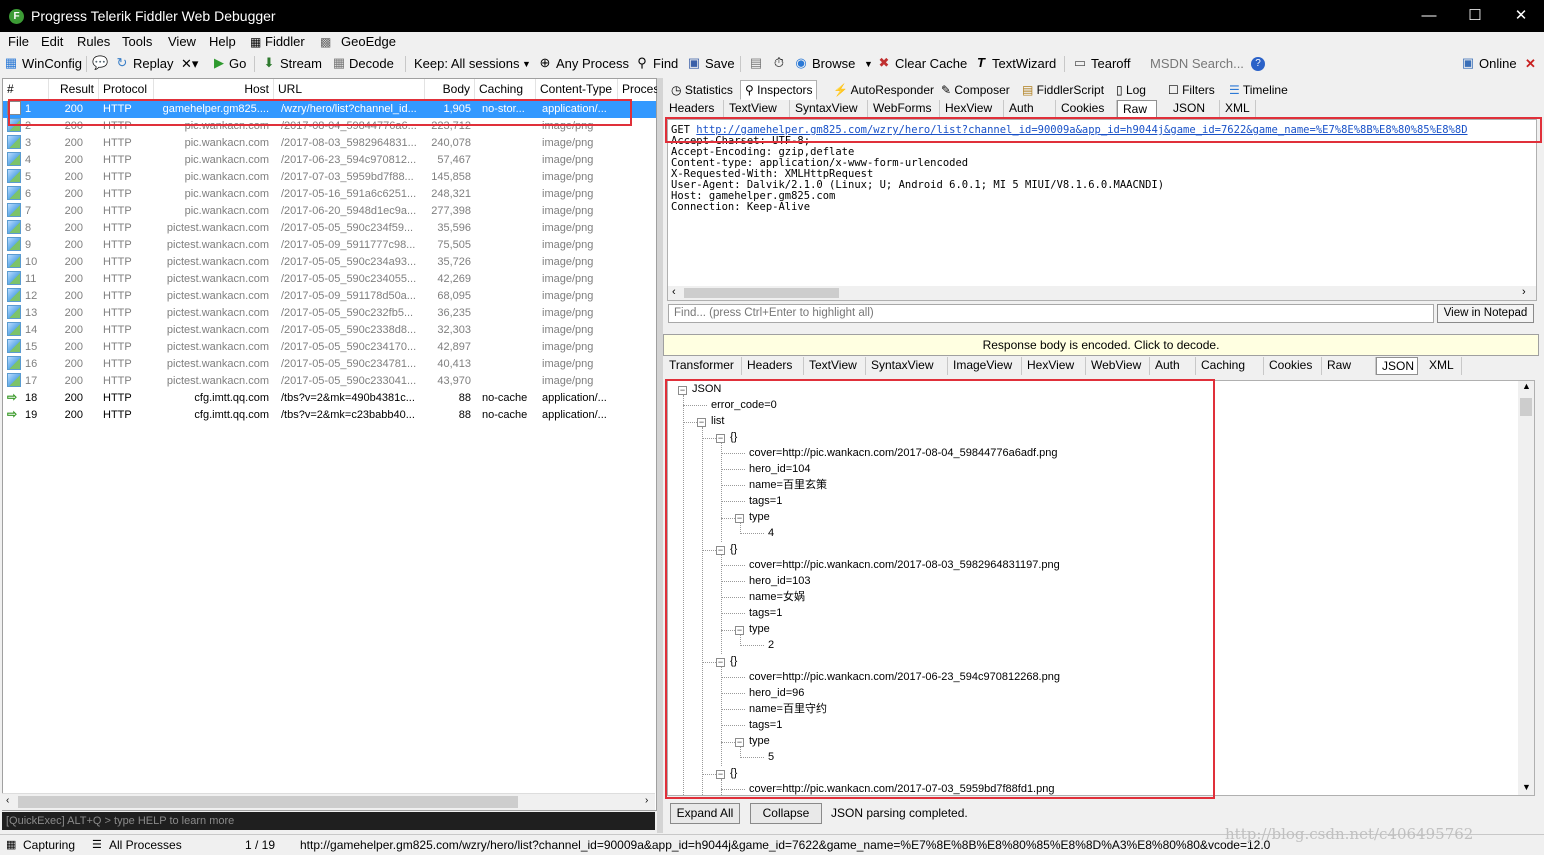 This screenshot has width=1544, height=855. I want to click on column-header-number: #, so click(26, 89).